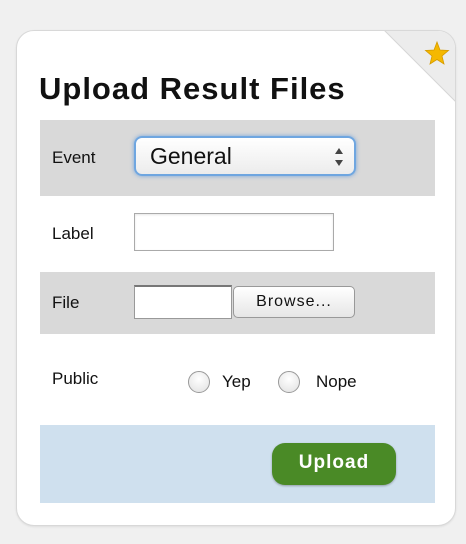 The width and height of the screenshot is (466, 544). Describe the element at coordinates (73, 233) in the screenshot. I see `label-label: Label` at that location.